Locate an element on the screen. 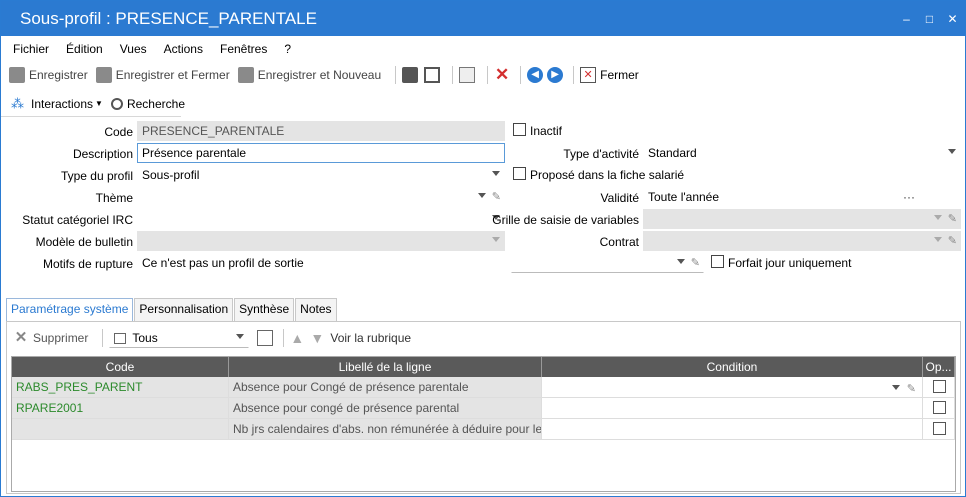 The image size is (966, 497). forfait-label: Forfait jour uniquement is located at coordinates (790, 263).